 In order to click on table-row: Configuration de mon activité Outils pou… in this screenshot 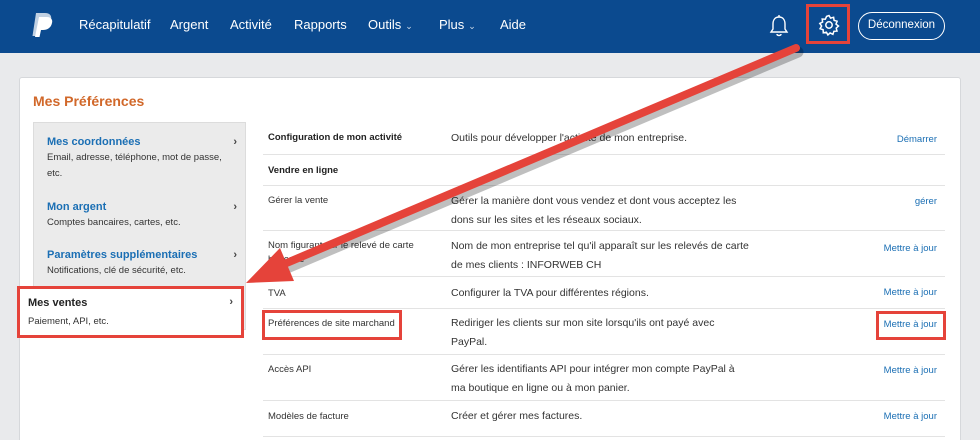, I will do `click(604, 140)`.